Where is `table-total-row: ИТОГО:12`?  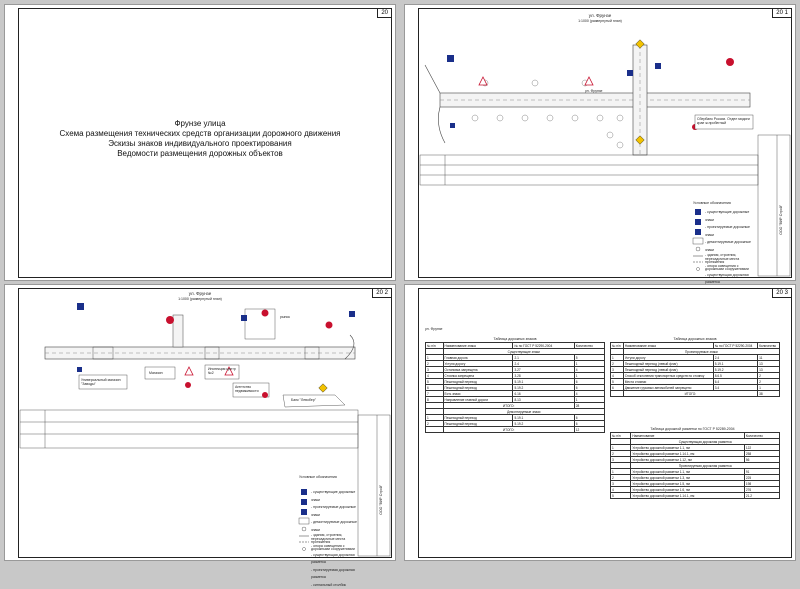 table-total-row: ИТОГО:12 is located at coordinates (515, 430).